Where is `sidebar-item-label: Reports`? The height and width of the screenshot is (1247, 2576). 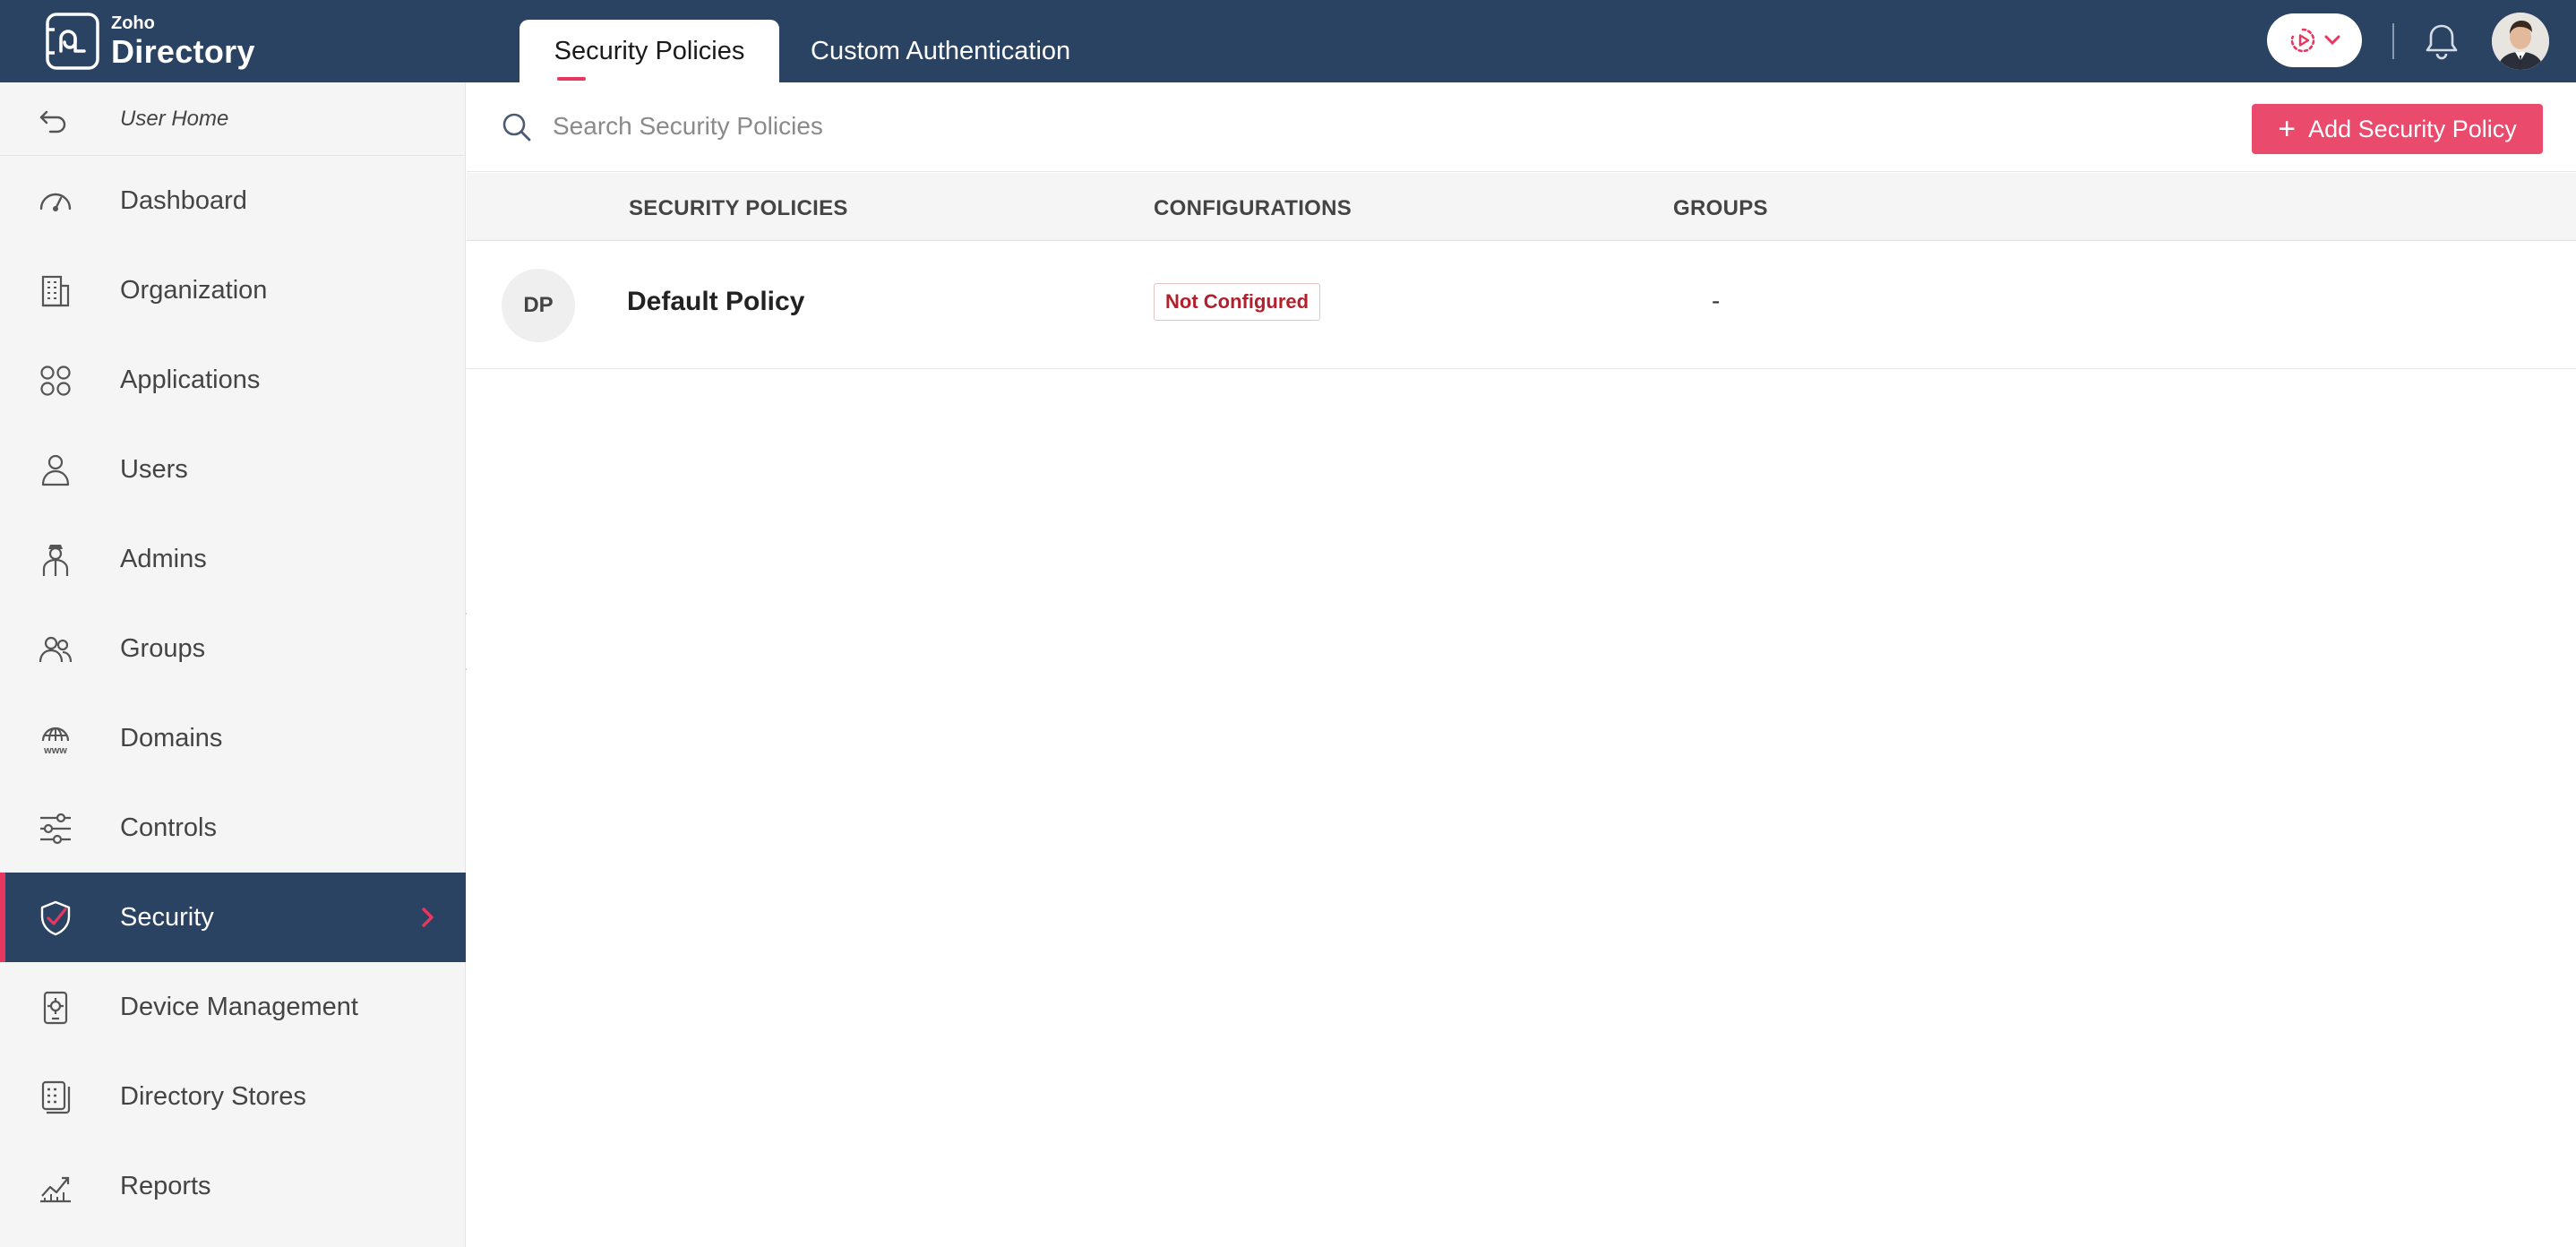 sidebar-item-label: Reports is located at coordinates (165, 1185).